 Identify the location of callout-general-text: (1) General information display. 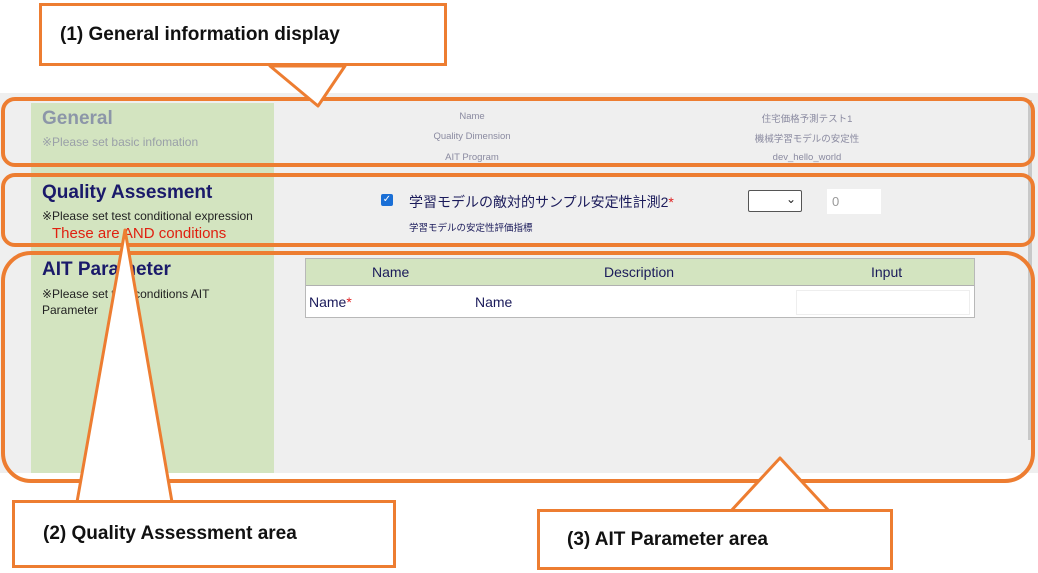
(200, 34).